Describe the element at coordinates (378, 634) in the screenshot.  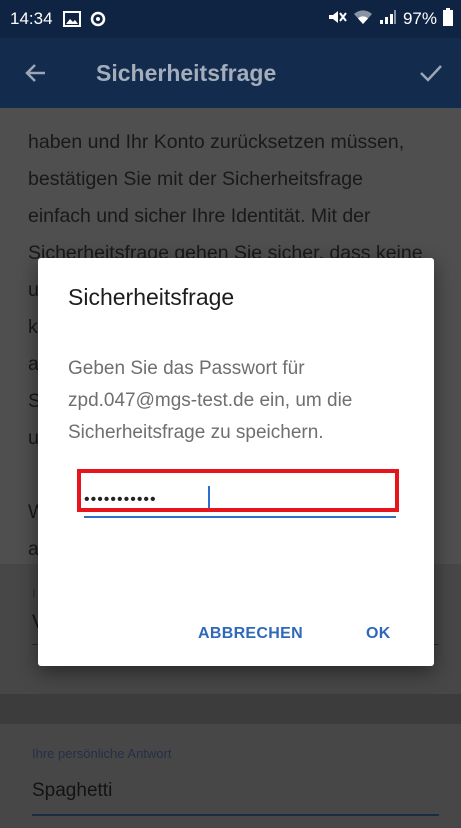
I see `ok-button: OK` at that location.